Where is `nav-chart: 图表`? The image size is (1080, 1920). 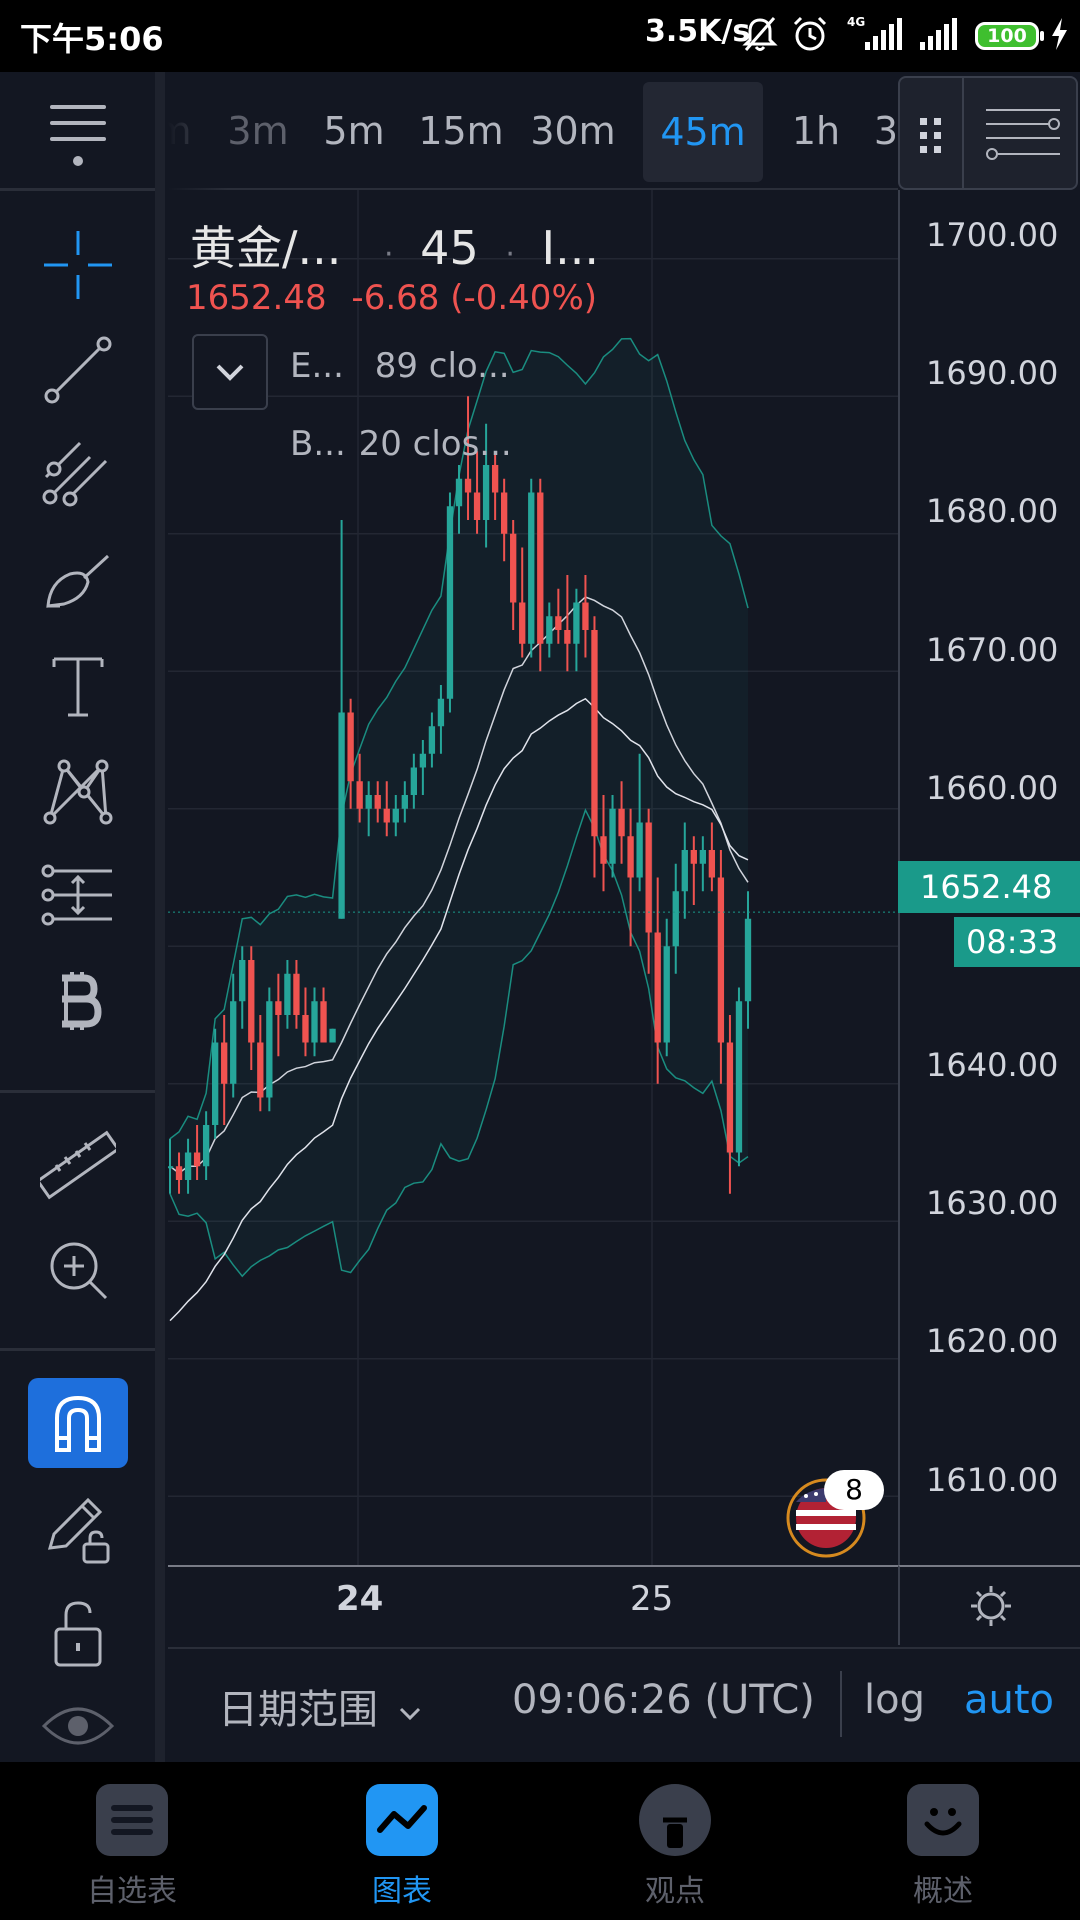 nav-chart: 图表 is located at coordinates (402, 1849).